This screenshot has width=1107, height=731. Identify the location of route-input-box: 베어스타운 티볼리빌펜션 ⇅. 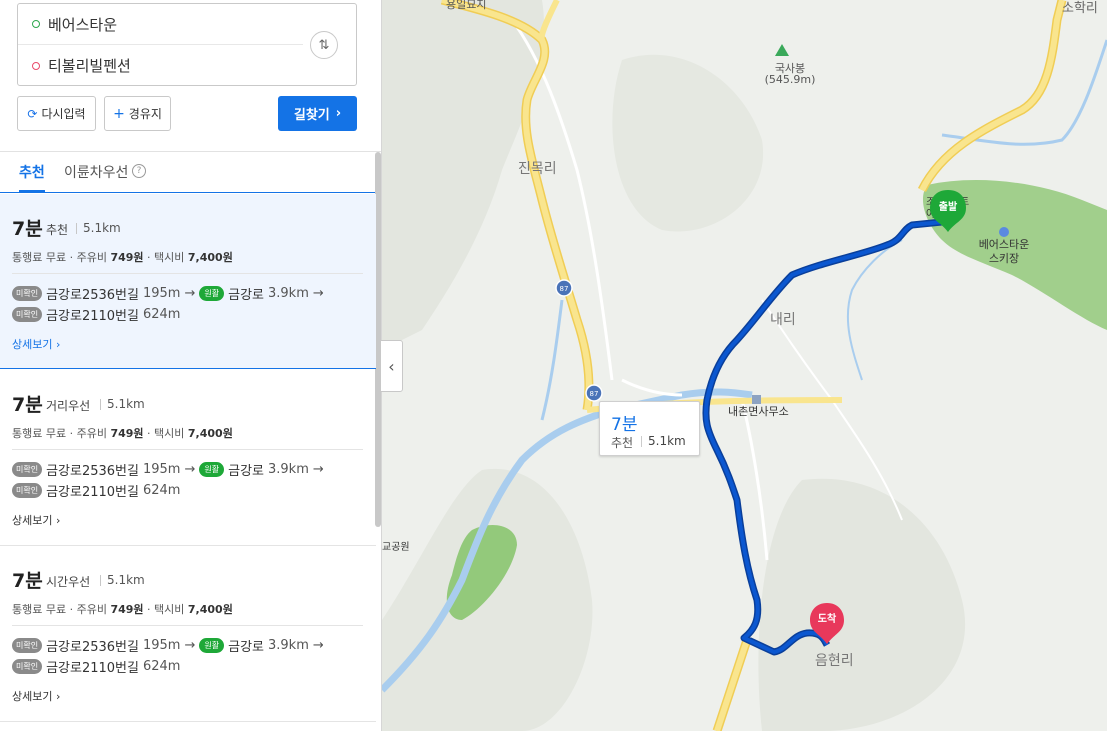
(187, 44).